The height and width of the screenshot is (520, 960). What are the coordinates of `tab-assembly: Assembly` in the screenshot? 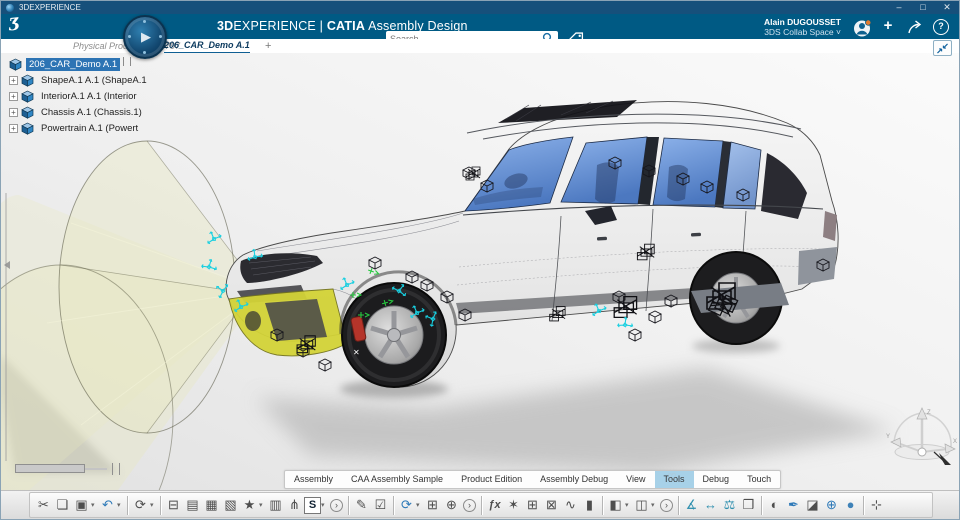 It's located at (313, 479).